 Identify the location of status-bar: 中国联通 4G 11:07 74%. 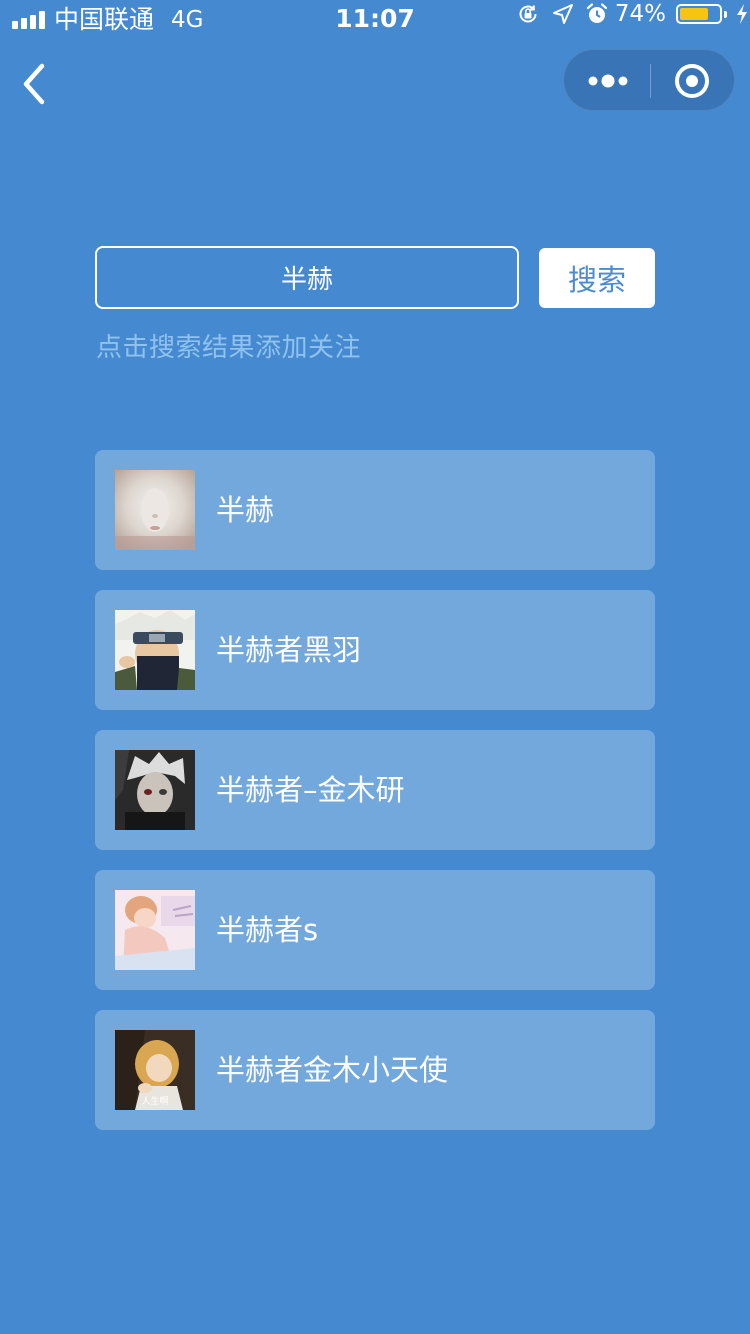
(375, 20).